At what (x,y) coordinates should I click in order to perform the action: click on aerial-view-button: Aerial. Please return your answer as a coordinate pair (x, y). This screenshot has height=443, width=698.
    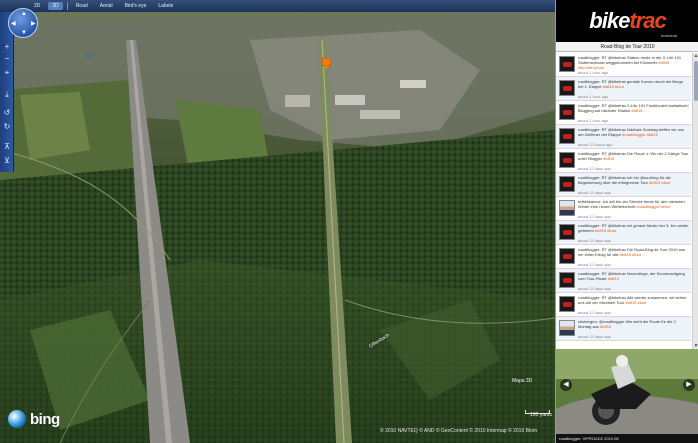
    Looking at the image, I should click on (106, 6).